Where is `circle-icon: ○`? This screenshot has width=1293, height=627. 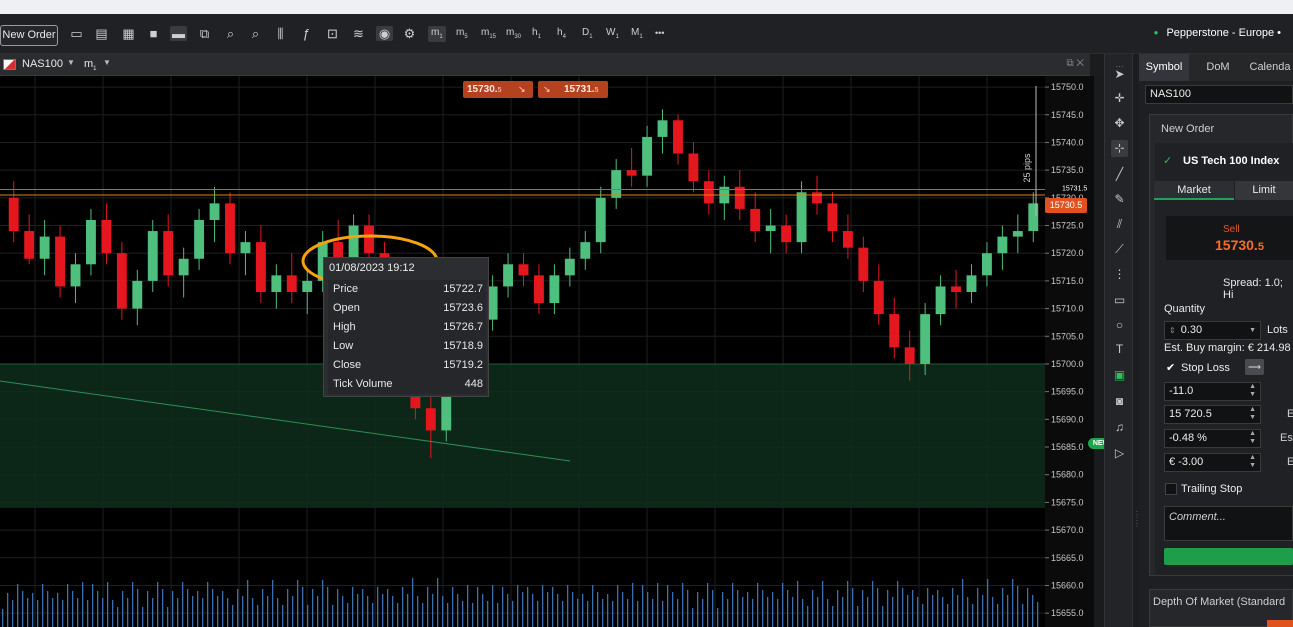
circle-icon: ○ is located at coordinates (1119, 325).